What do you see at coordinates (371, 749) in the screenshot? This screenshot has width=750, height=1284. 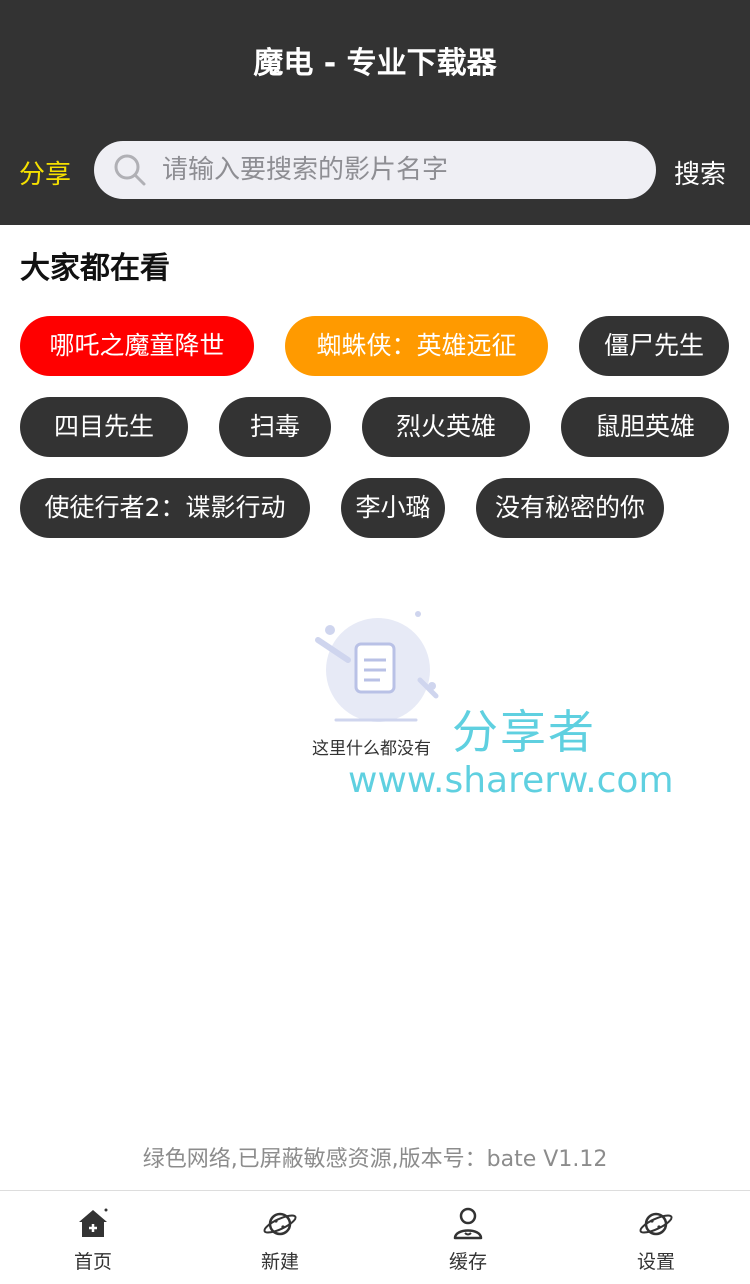 I see `empty-state-text: 这里什么都没有` at bounding box center [371, 749].